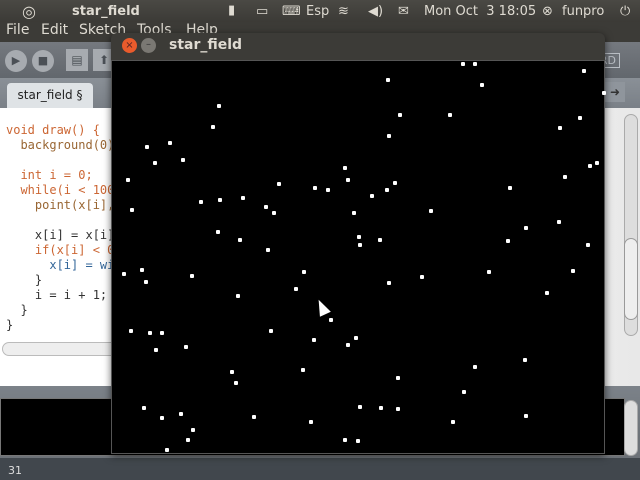  What do you see at coordinates (547, 11) in the screenshot?
I see `user-status-icon: ⊗` at bounding box center [547, 11].